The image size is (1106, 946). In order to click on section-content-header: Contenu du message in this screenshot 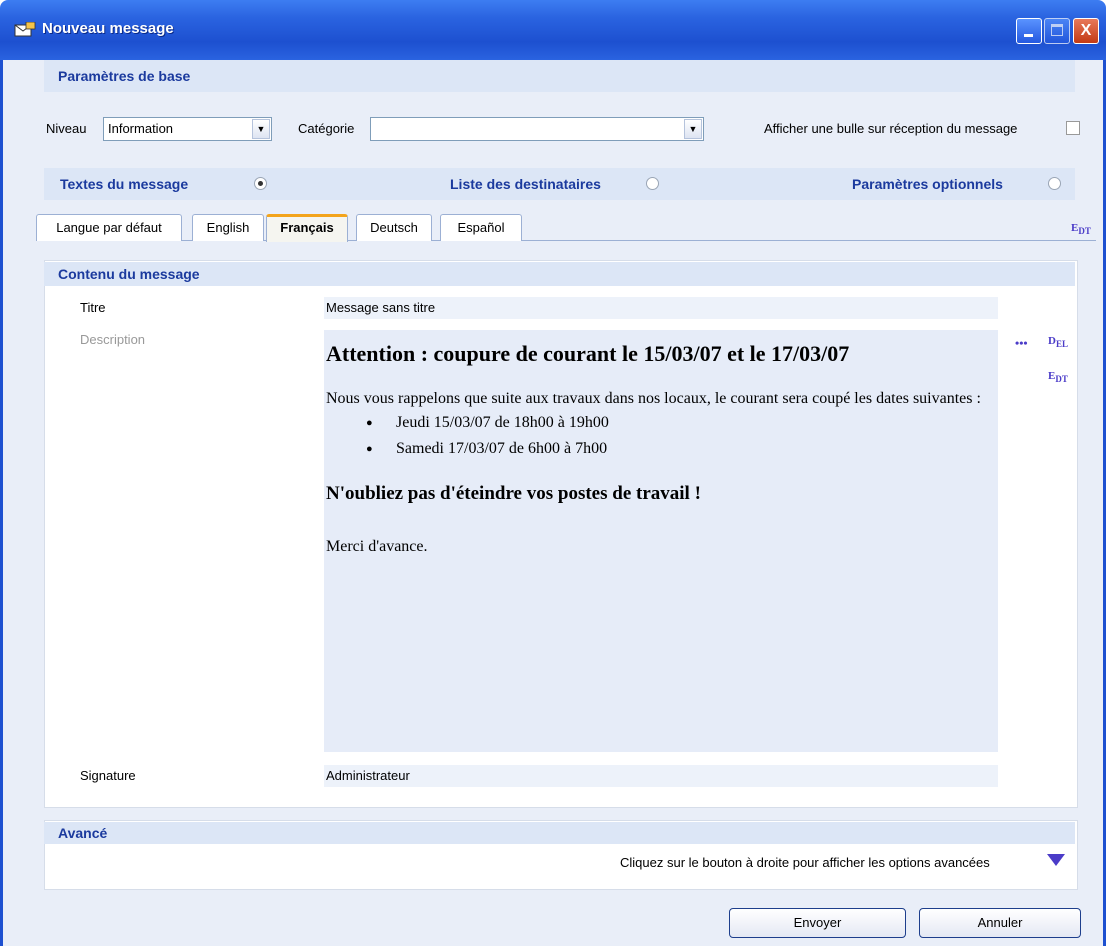, I will do `click(559, 274)`.